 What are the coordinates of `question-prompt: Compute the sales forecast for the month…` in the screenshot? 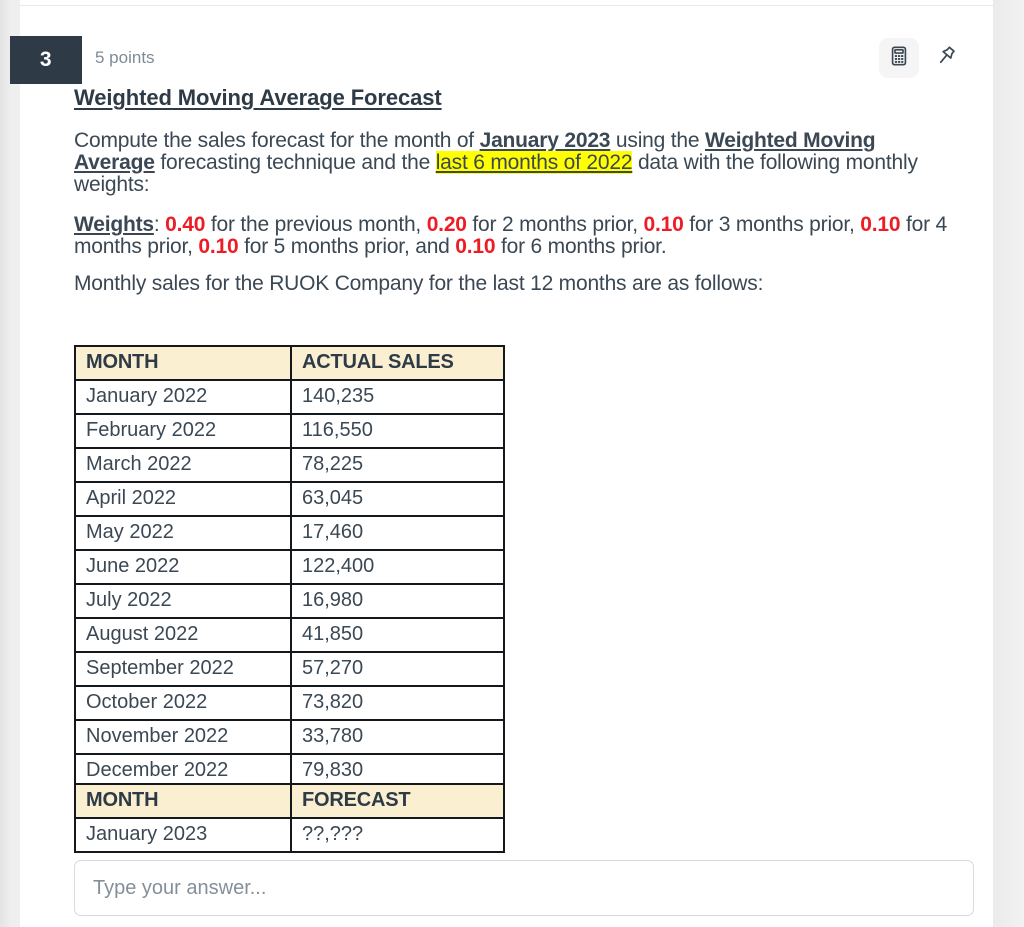 It's located at (514, 163).